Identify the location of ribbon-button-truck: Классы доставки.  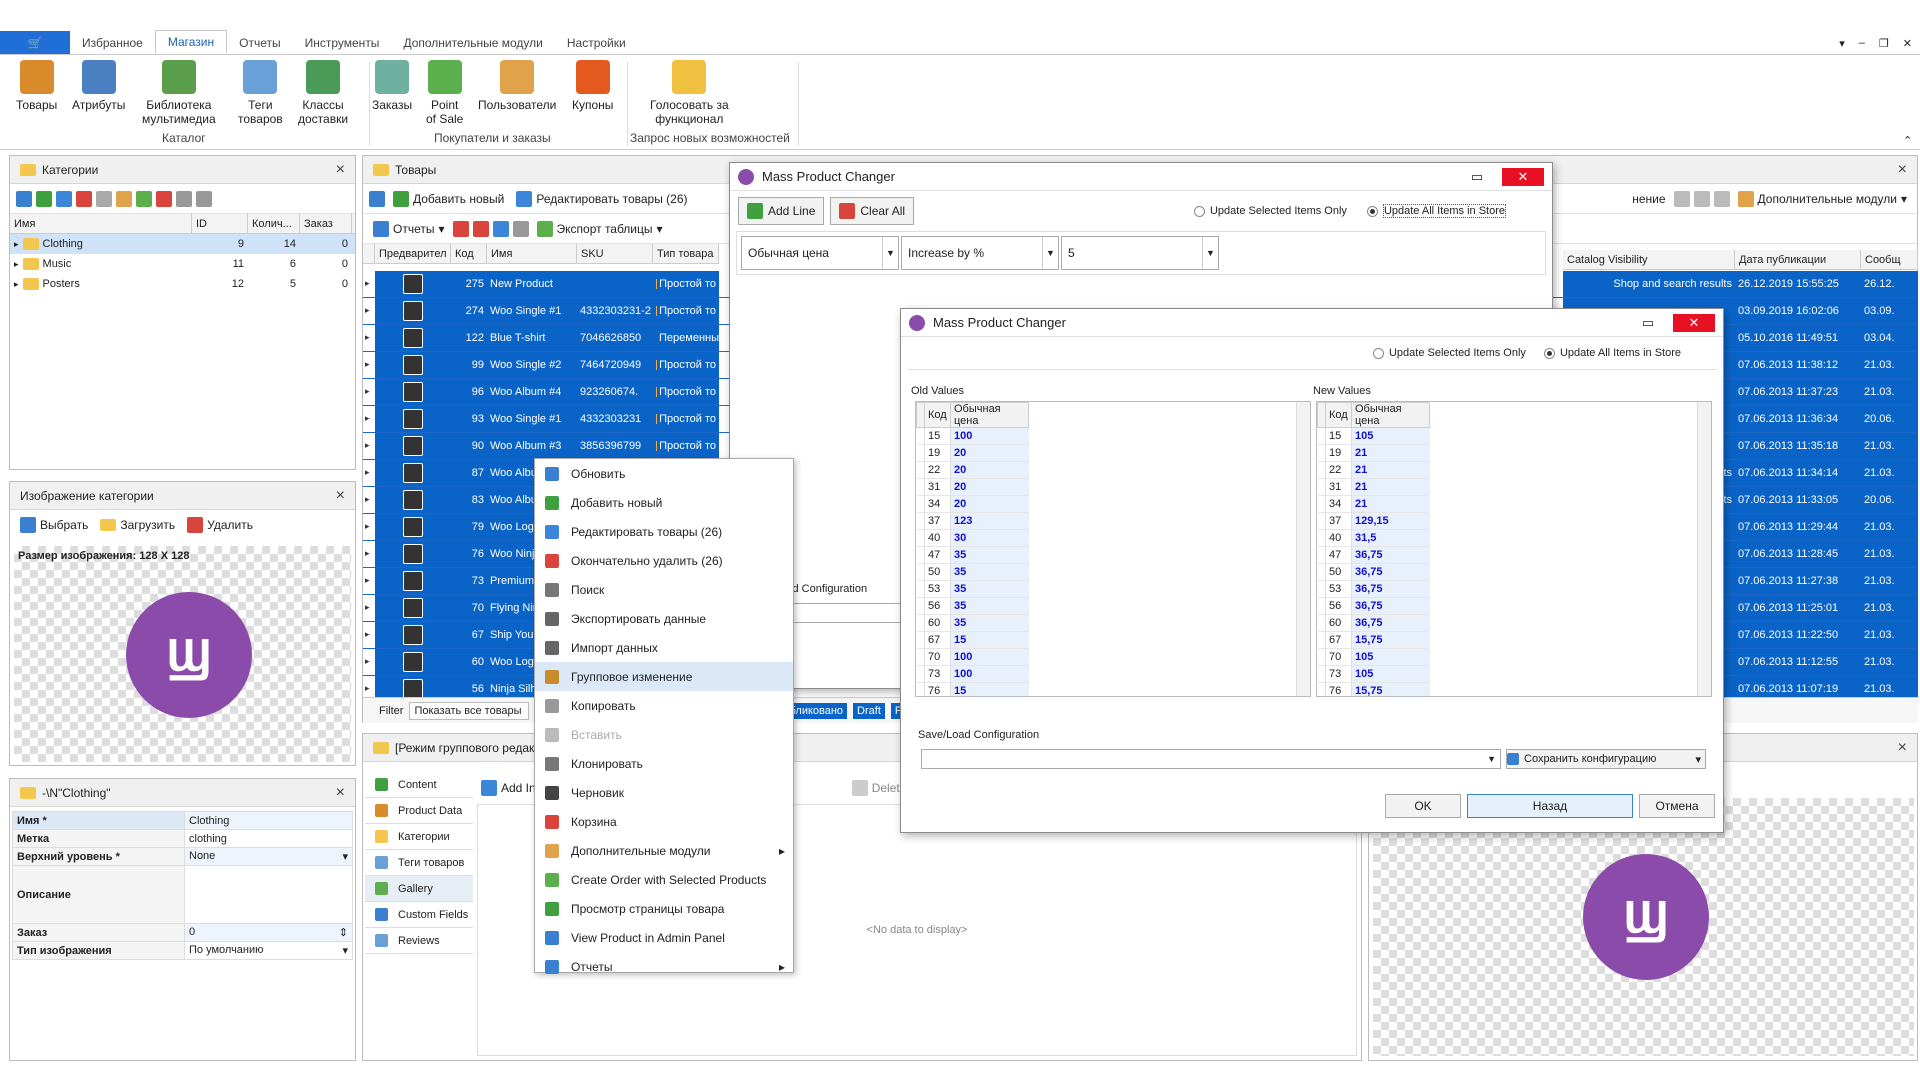
(323, 93).